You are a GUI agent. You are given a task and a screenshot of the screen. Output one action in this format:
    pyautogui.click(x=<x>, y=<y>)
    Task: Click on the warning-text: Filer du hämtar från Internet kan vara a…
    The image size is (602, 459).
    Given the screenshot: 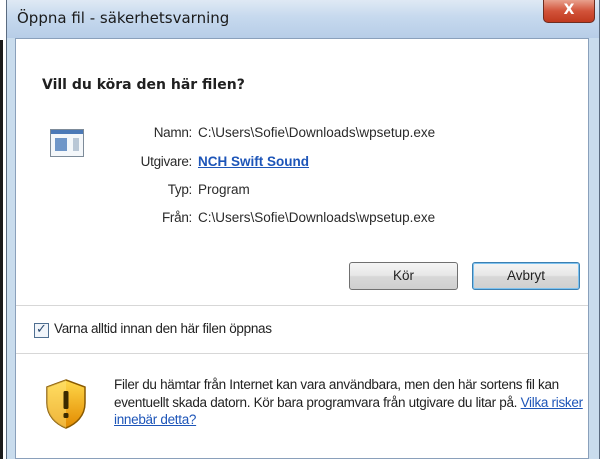 What is the action you would take?
    pyautogui.click(x=336, y=393)
    